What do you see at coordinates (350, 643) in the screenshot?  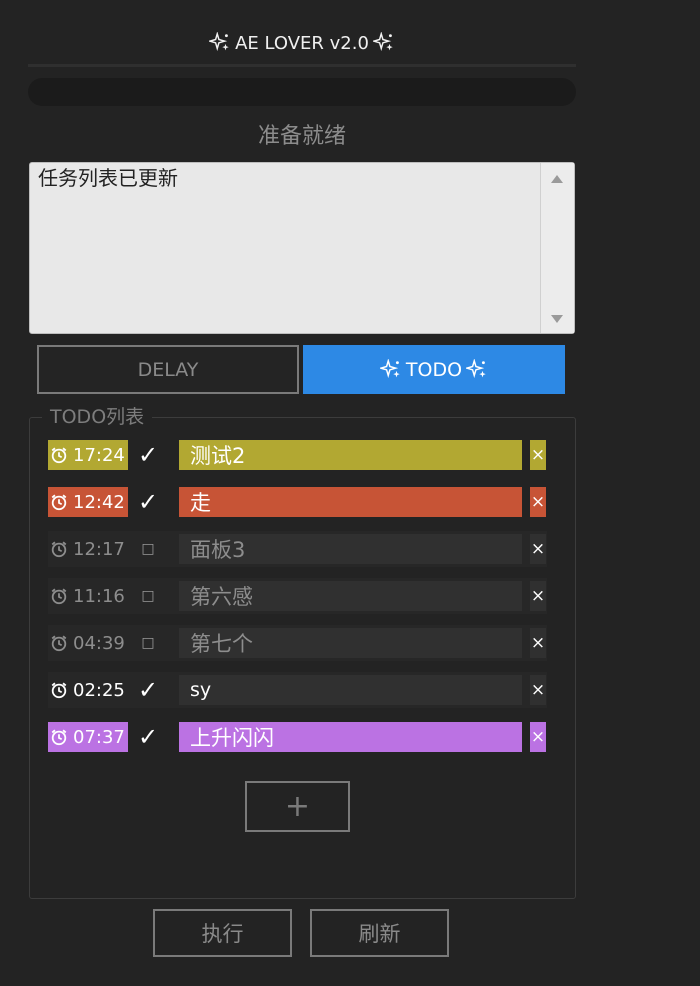 I see `todo-label: 第七个` at bounding box center [350, 643].